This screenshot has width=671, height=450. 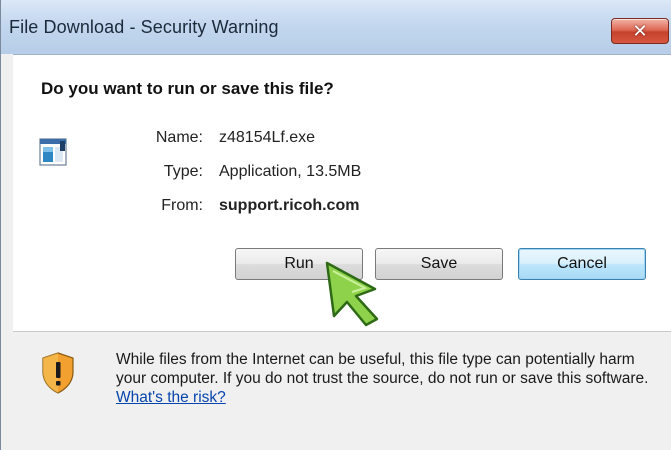 What do you see at coordinates (183, 171) in the screenshot?
I see `type-label: Type:` at bounding box center [183, 171].